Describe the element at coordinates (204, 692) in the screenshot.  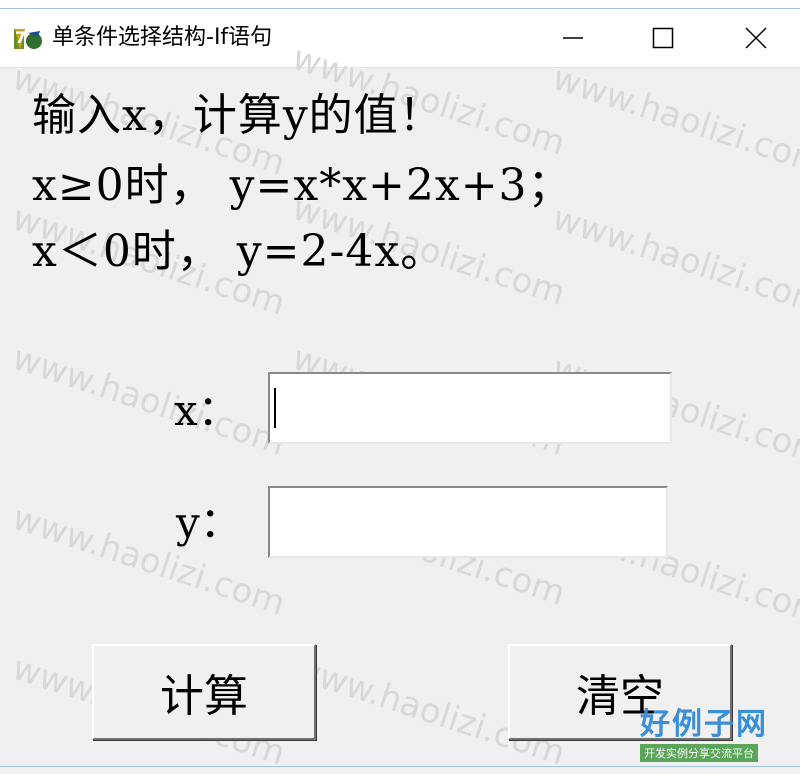
I see `calculate-button: 计算` at that location.